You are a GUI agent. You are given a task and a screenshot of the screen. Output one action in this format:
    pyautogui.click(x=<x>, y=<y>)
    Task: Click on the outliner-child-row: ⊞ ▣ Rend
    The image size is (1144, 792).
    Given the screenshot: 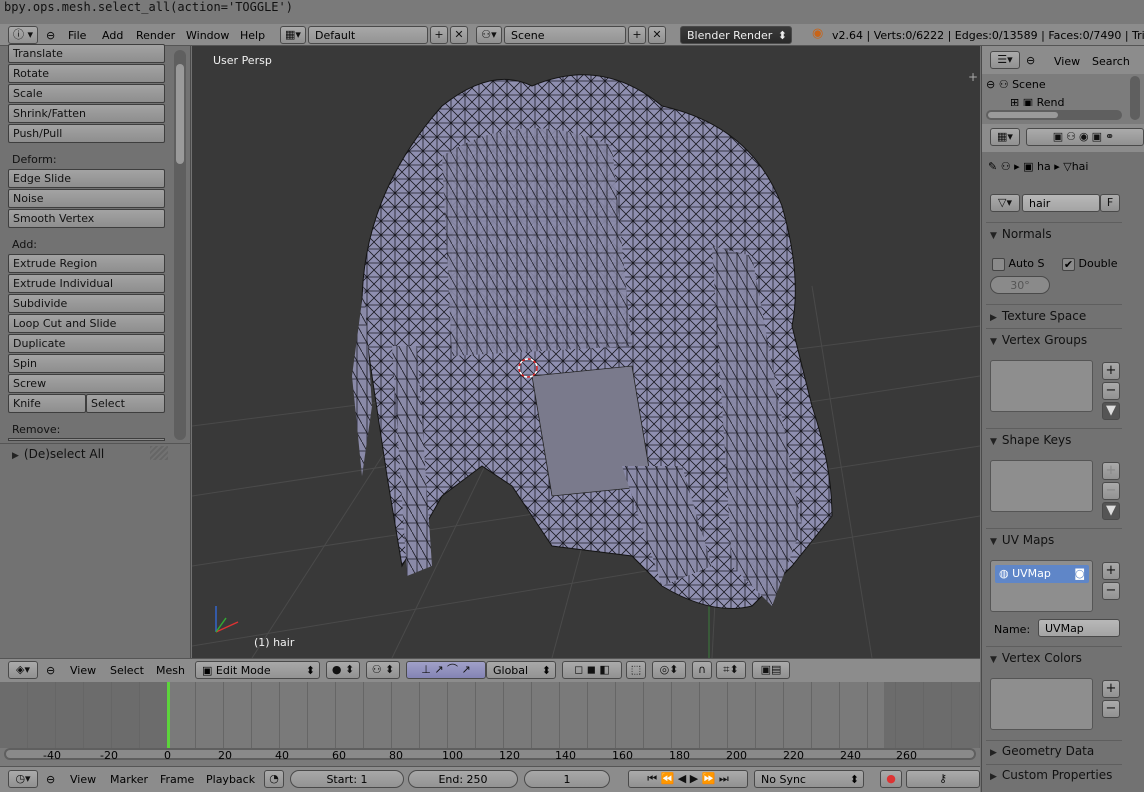 What is the action you would take?
    pyautogui.click(x=1065, y=101)
    